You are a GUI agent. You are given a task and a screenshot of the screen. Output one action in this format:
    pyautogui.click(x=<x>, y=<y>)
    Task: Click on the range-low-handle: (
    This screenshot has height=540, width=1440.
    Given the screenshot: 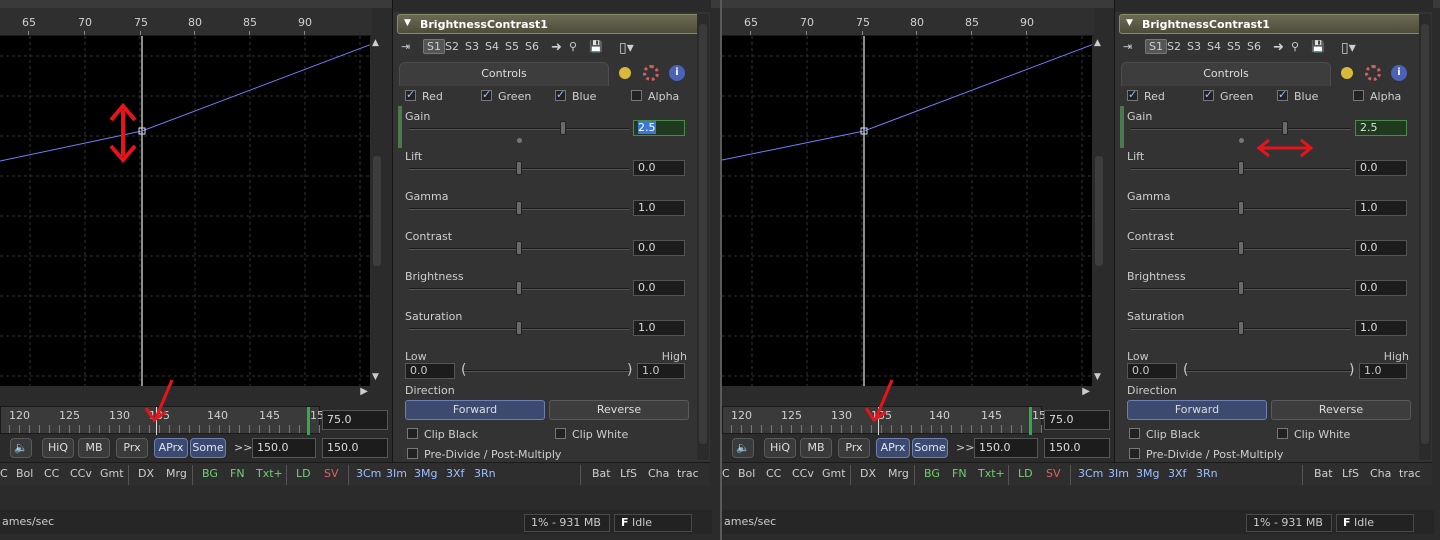 What is the action you would take?
    pyautogui.click(x=463, y=370)
    